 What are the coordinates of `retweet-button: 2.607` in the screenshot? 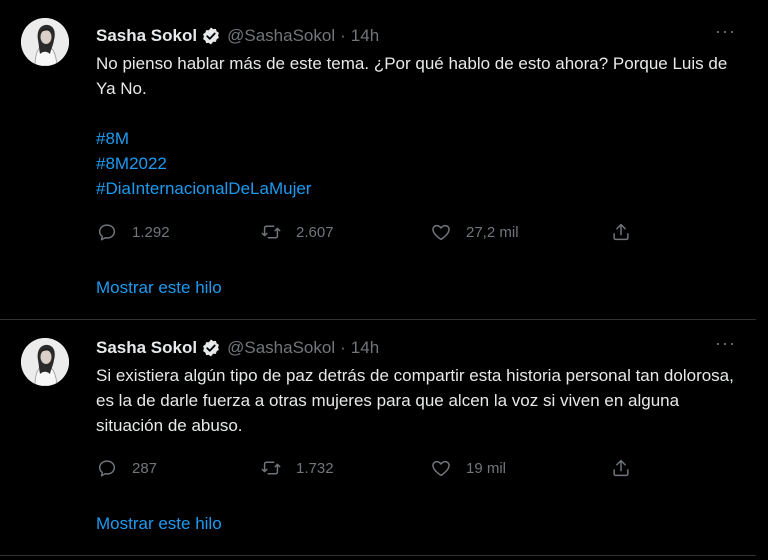 It's located at (297, 232).